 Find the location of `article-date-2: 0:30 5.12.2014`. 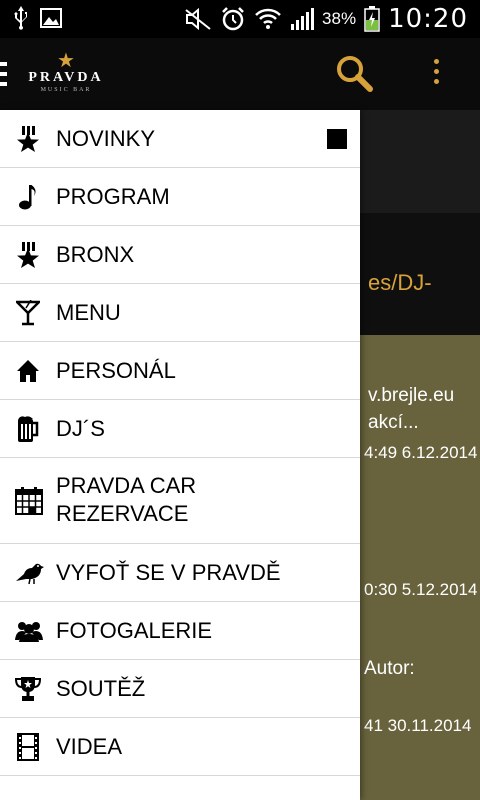

article-date-2: 0:30 5.12.2014 is located at coordinates (421, 589).